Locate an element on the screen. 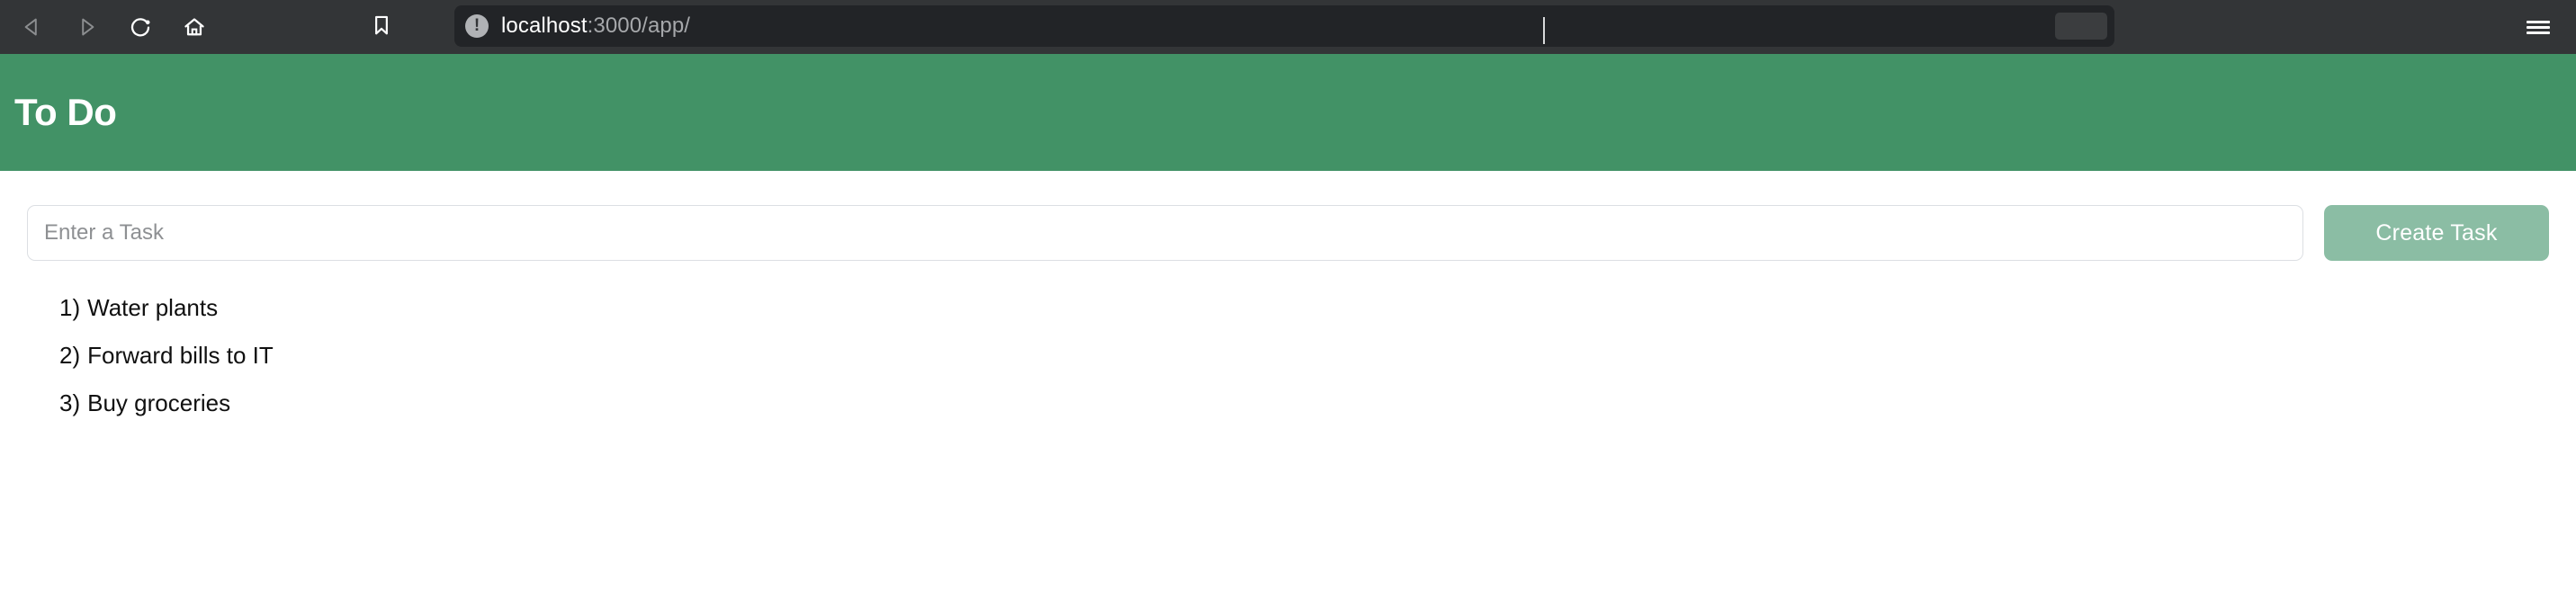 The image size is (2576, 590). not-secure-info-glyph: ! is located at coordinates (477, 25).